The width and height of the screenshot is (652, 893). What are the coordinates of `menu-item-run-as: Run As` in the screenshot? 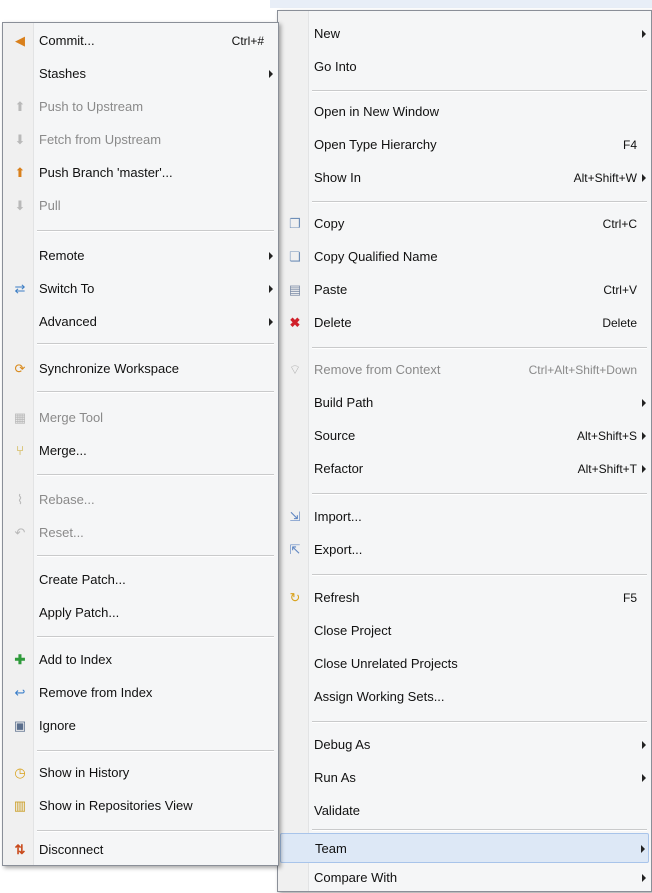 It's located at (464, 778).